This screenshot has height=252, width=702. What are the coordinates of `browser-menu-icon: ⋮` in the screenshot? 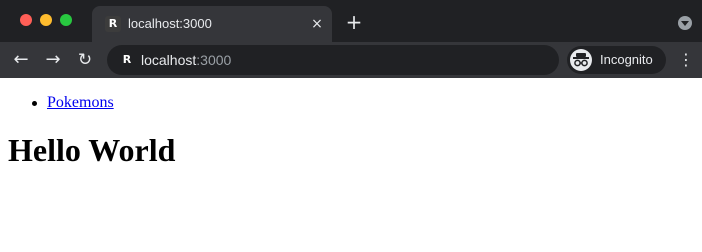 It's located at (686, 60).